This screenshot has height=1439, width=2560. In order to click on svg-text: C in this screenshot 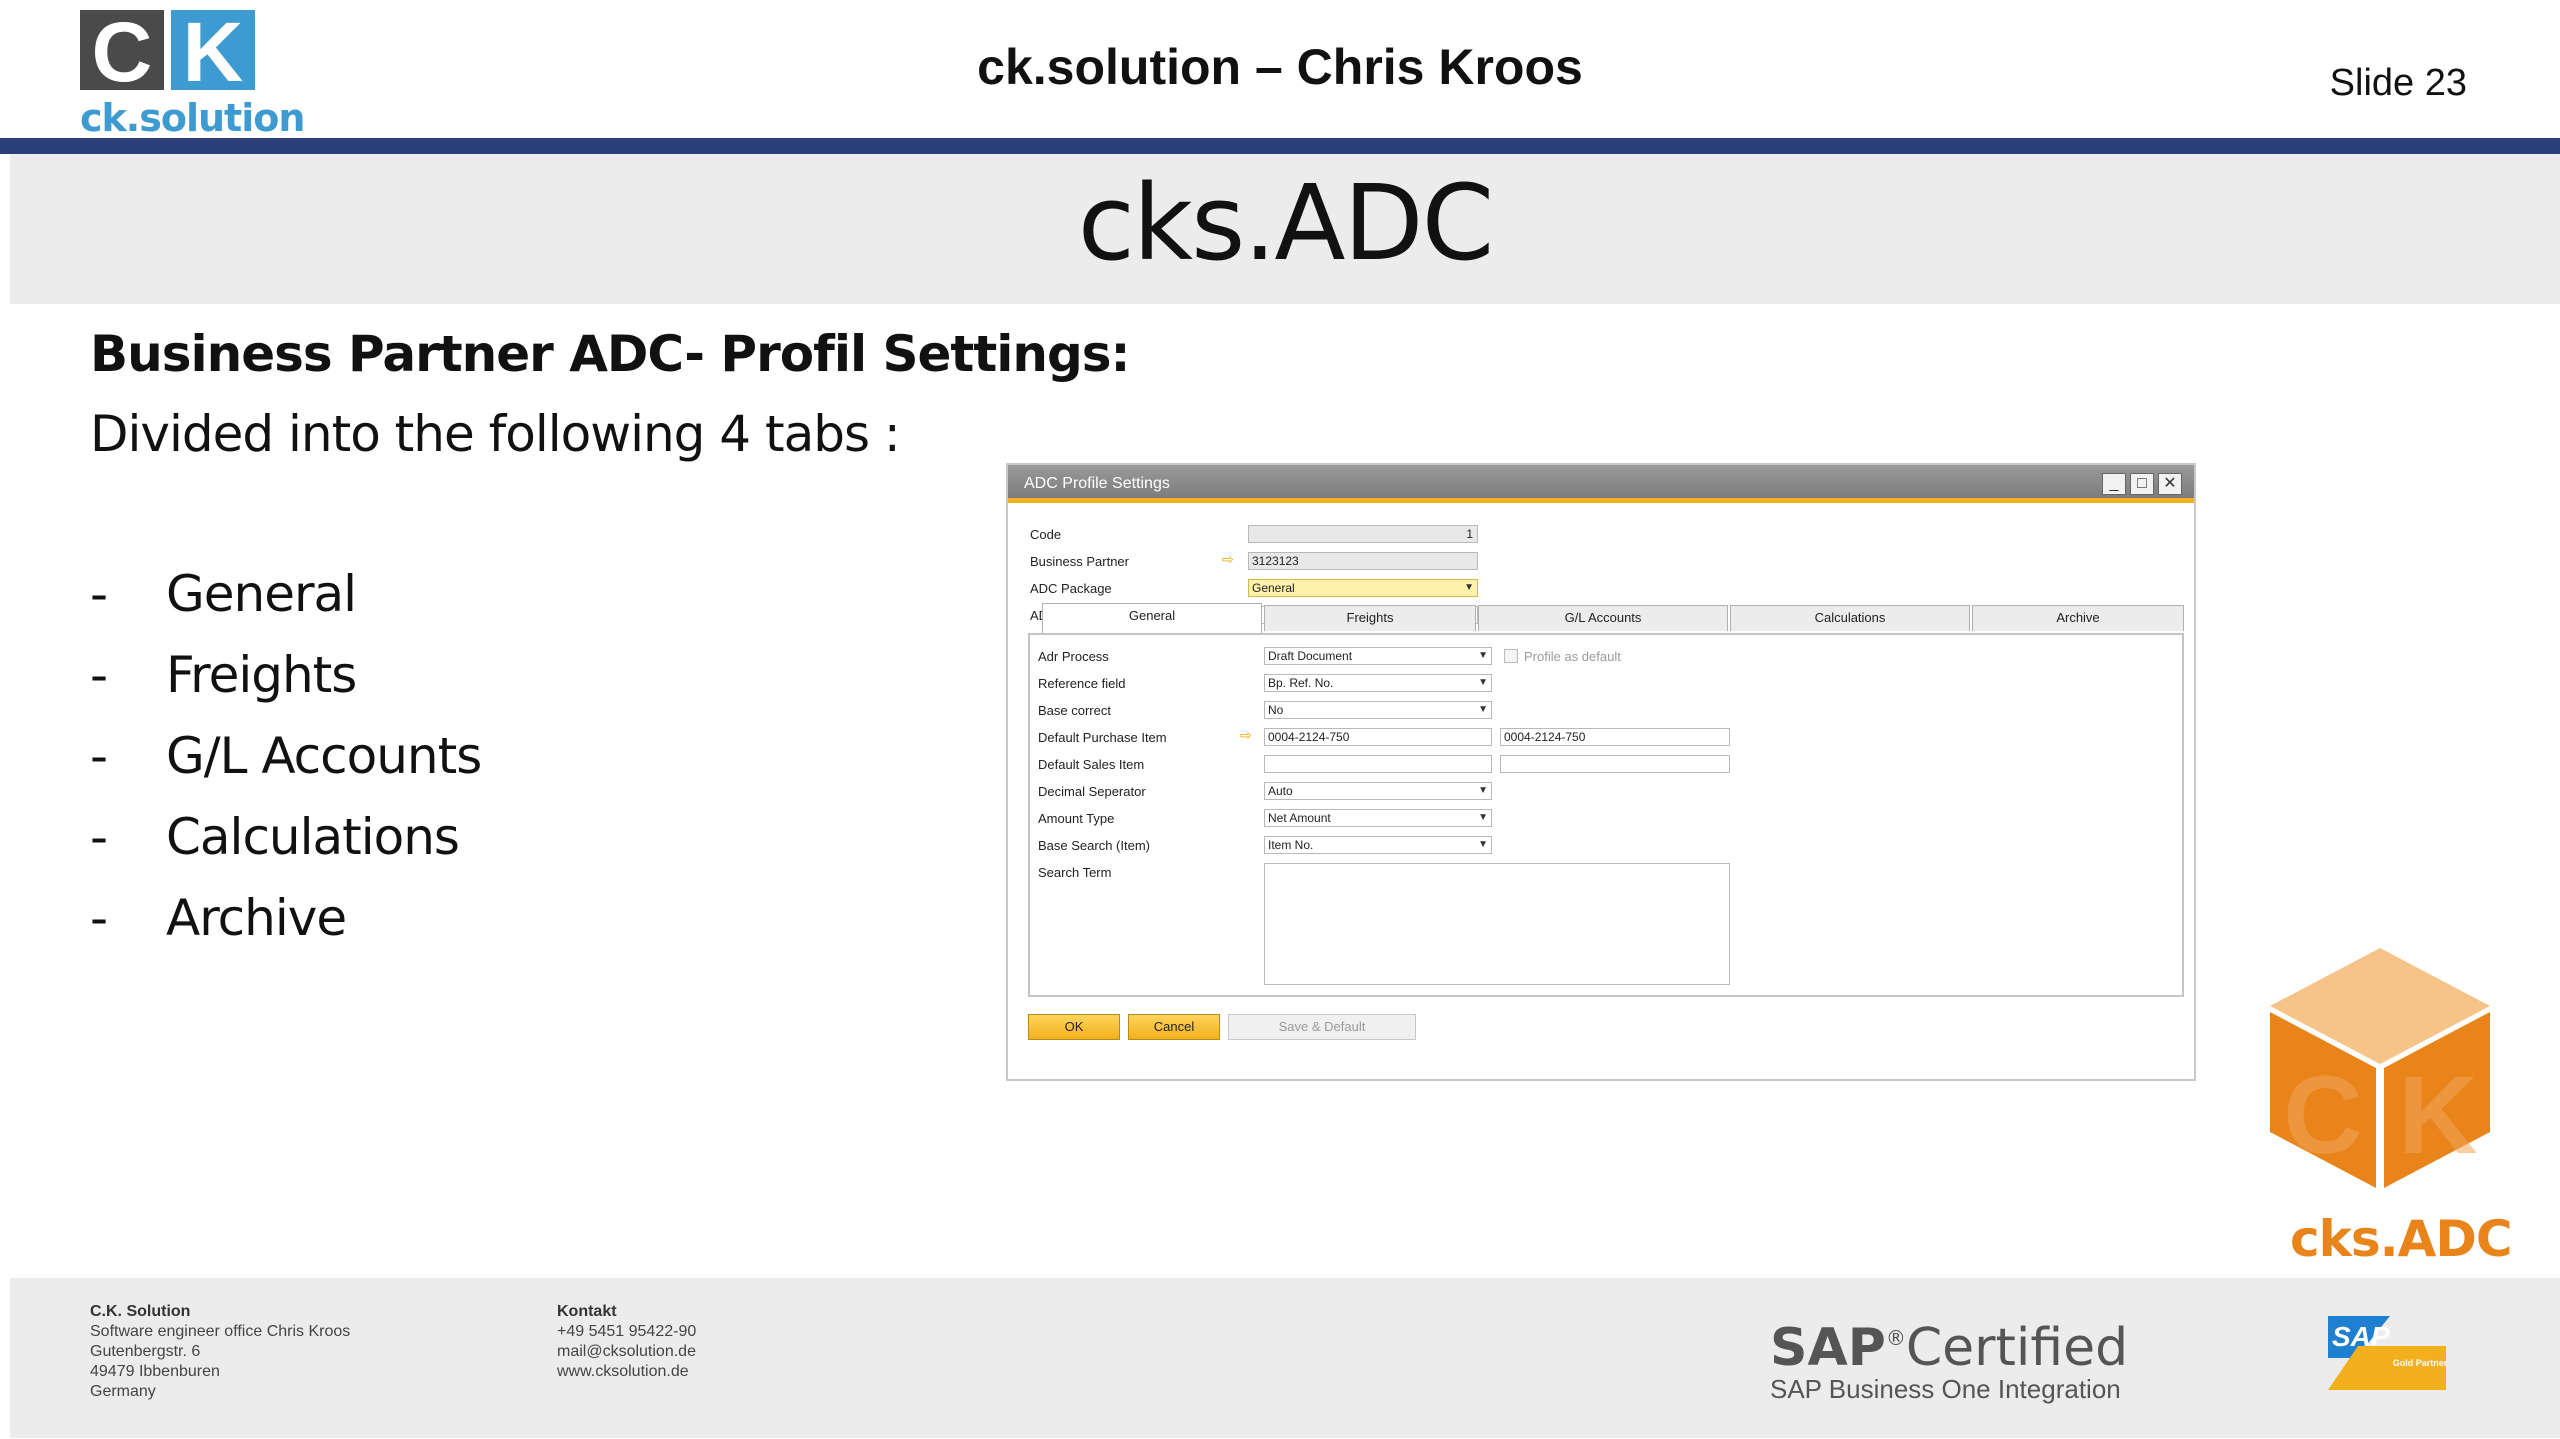, I will do `click(2322, 1115)`.